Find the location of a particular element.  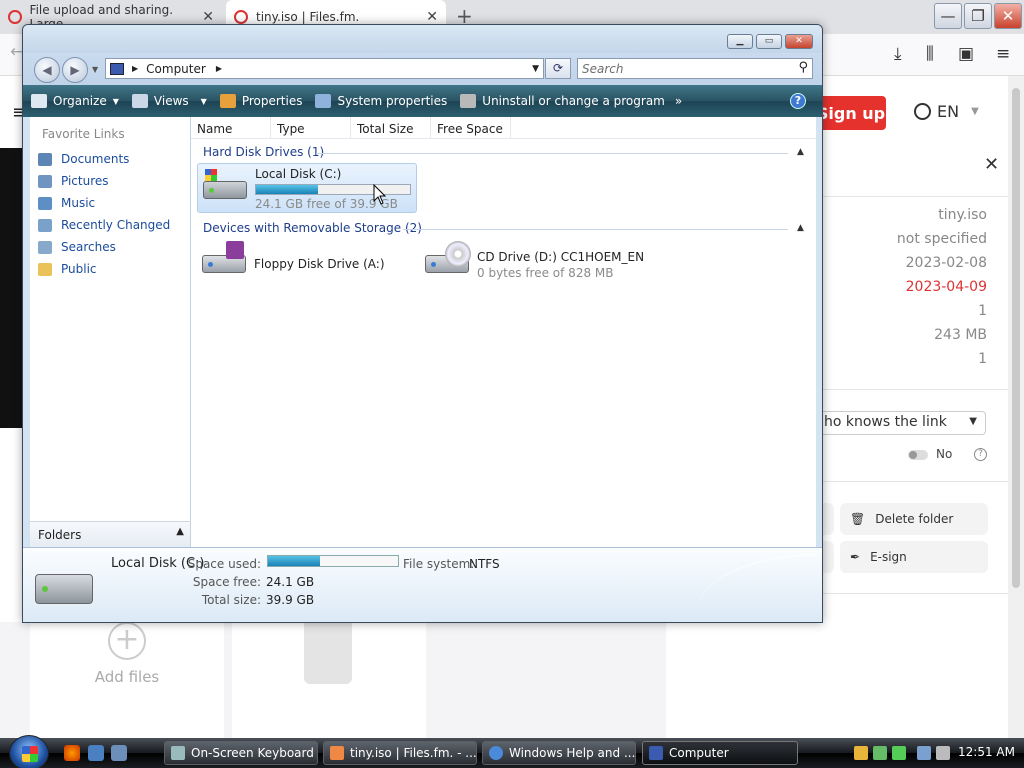

search-icon: ⚲ is located at coordinates (803, 67).